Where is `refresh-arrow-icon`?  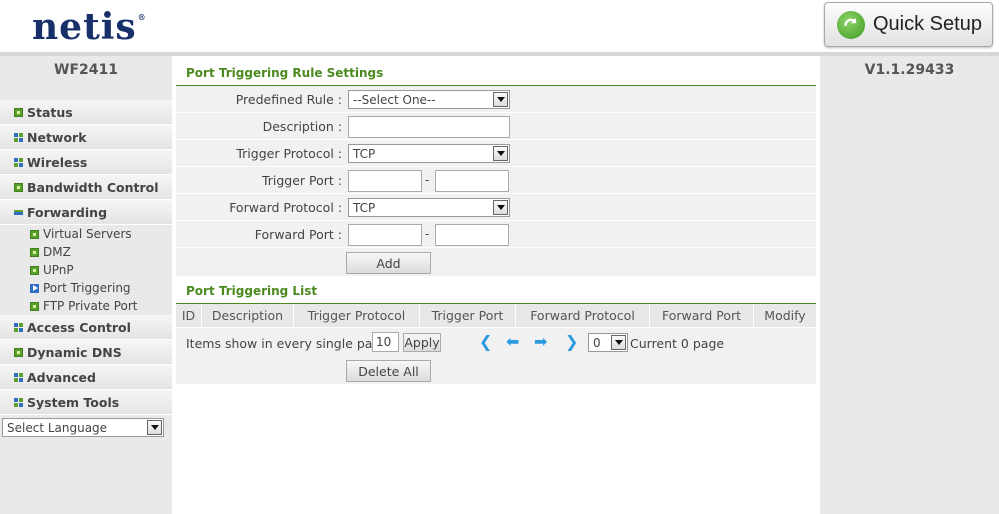 refresh-arrow-icon is located at coordinates (851, 24).